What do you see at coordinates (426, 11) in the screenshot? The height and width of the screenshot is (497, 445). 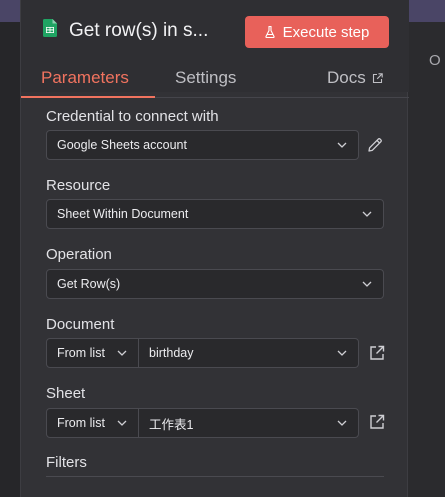 I see `canvas-topbar-right` at bounding box center [426, 11].